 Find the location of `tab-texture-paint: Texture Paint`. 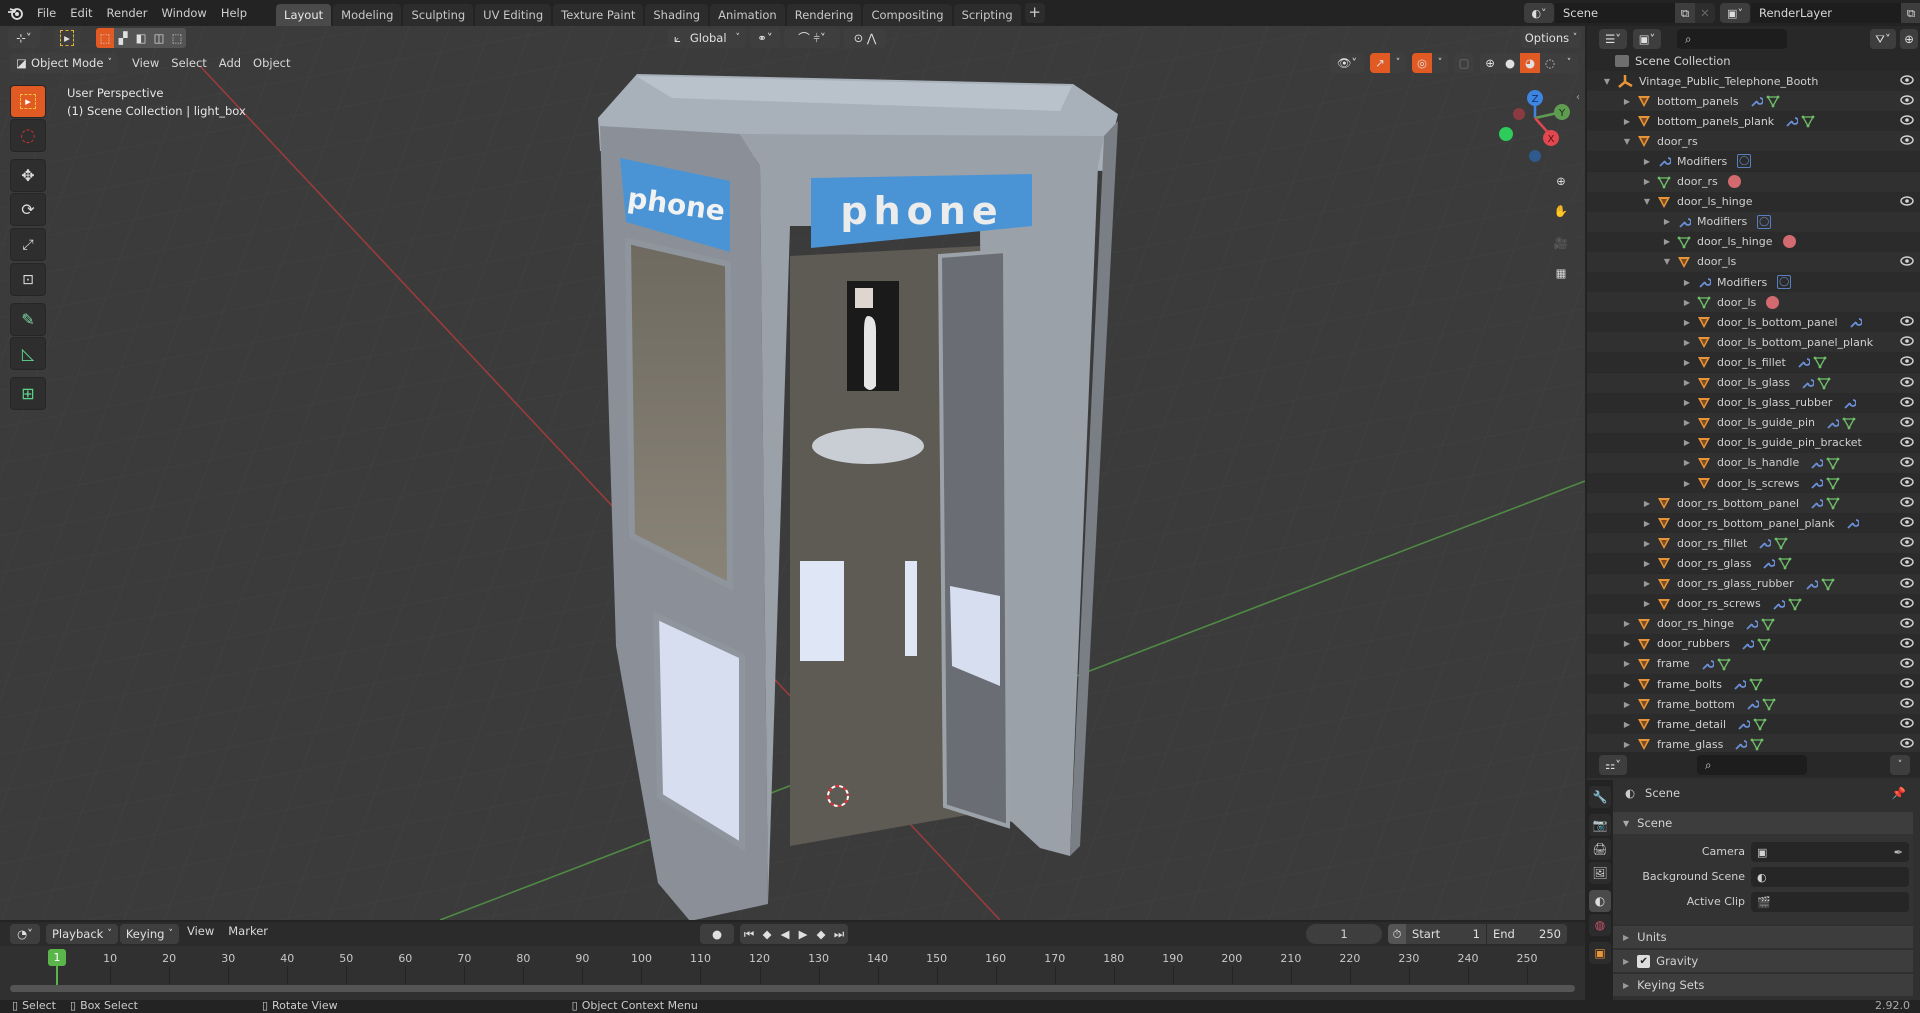

tab-texture-paint: Texture Paint is located at coordinates (598, 15).